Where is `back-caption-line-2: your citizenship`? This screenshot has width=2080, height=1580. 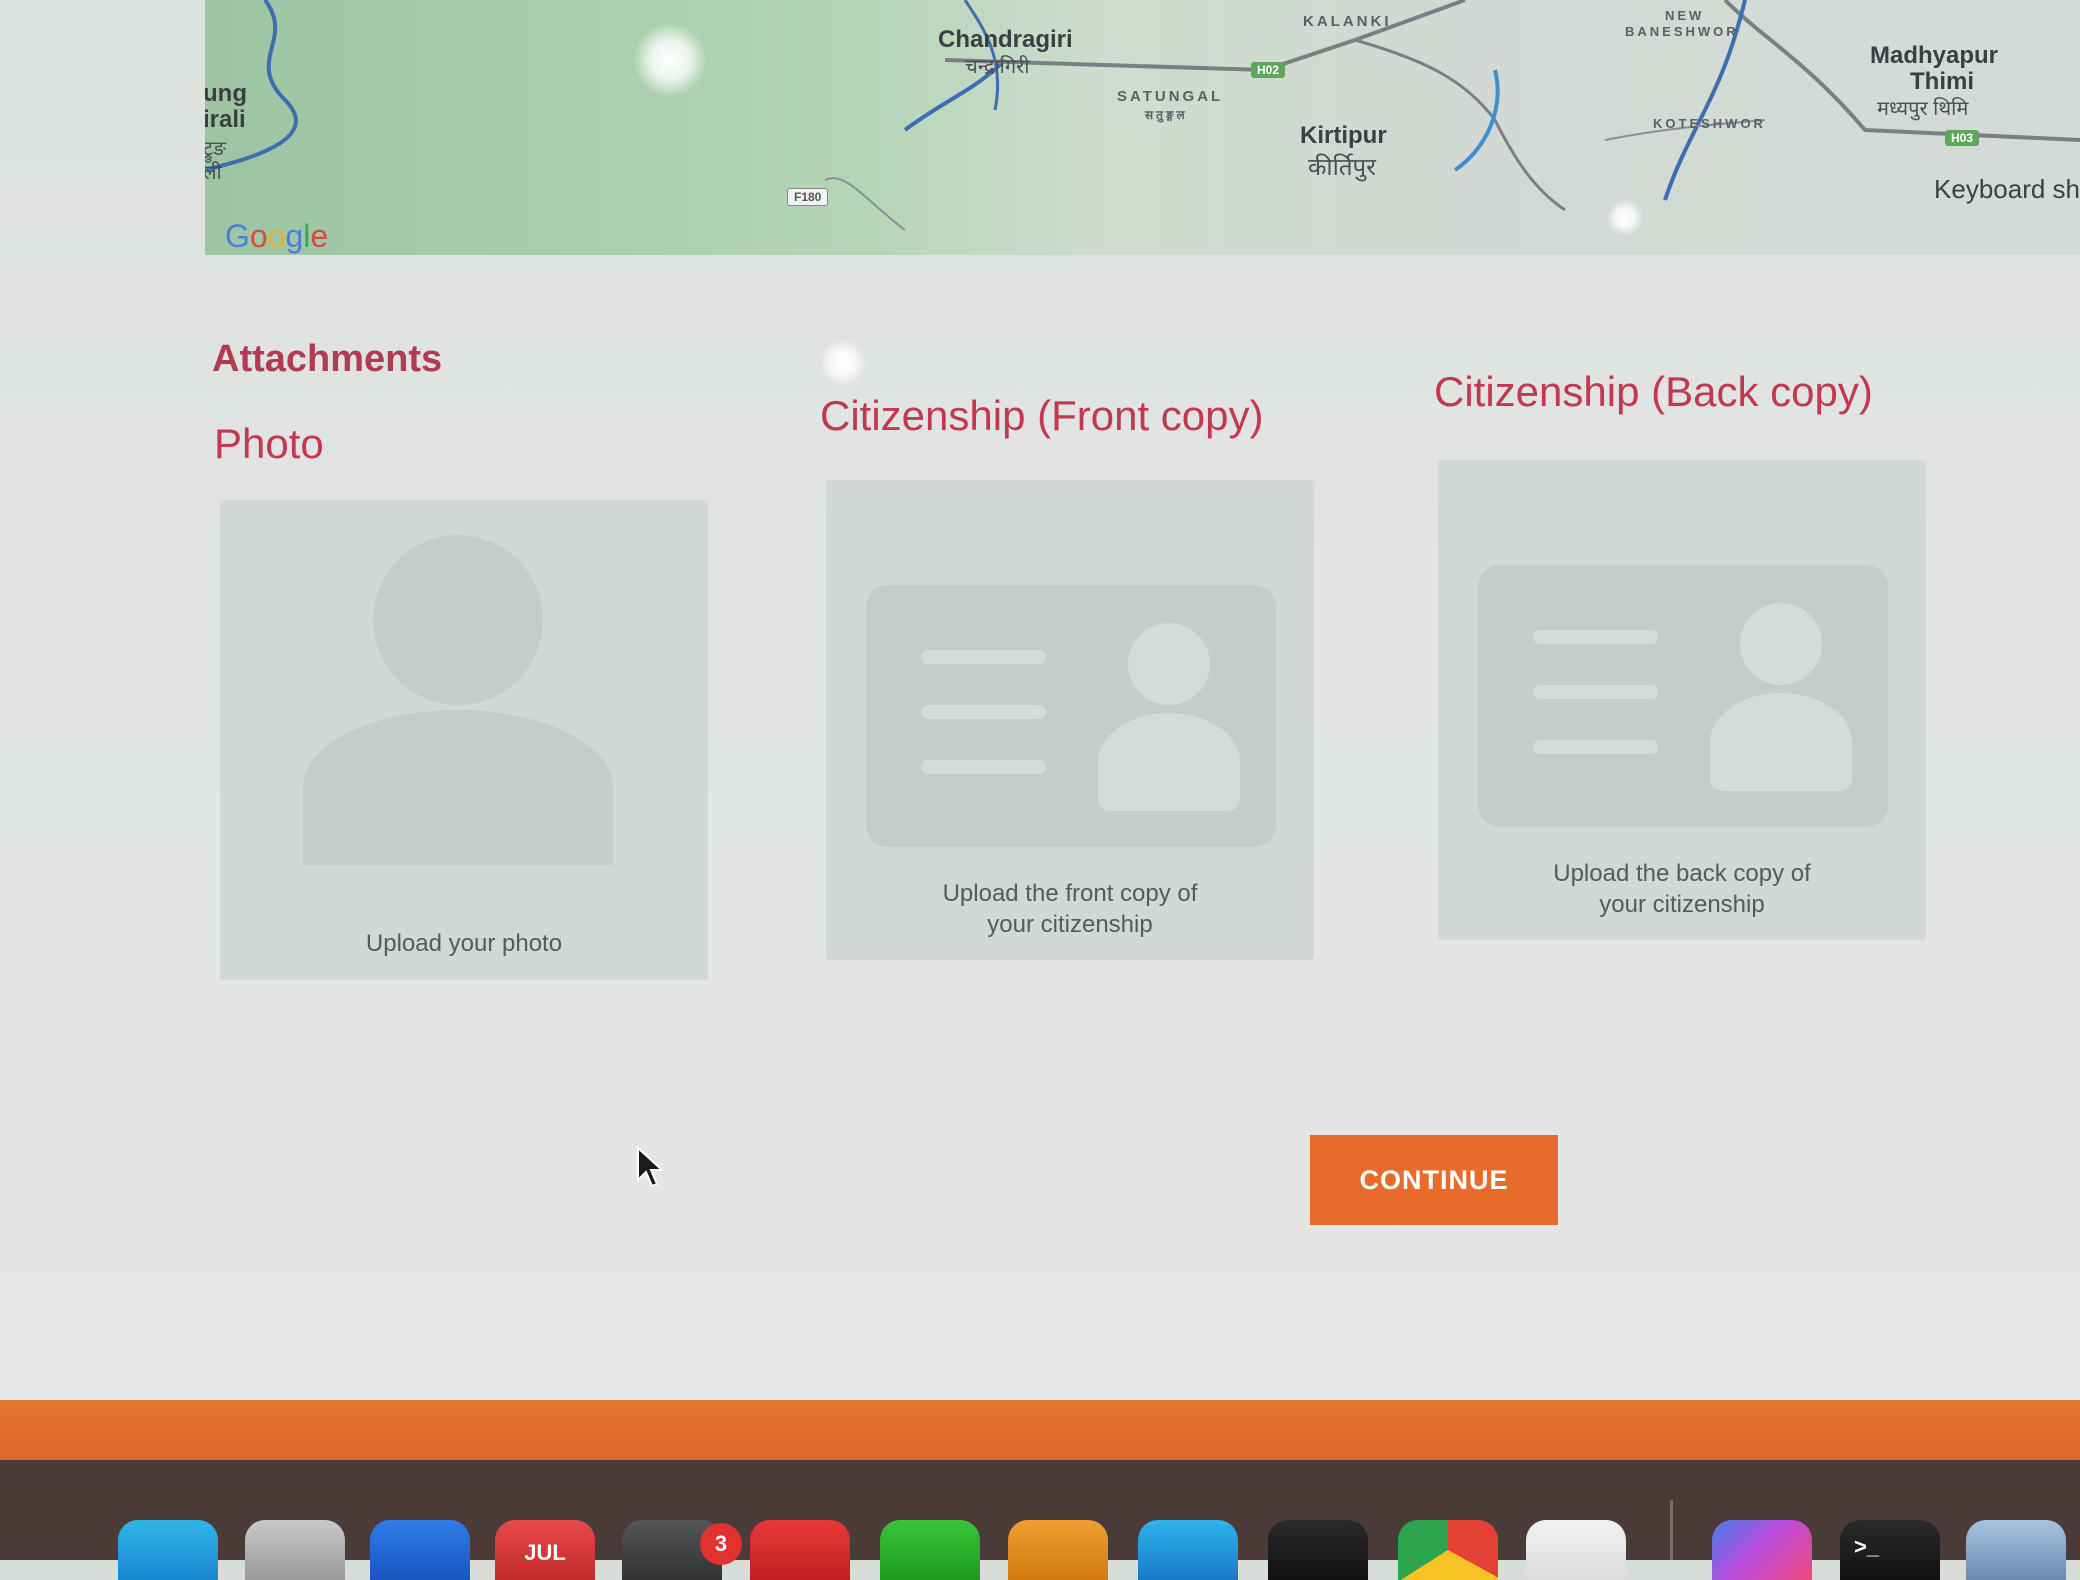 back-caption-line-2: your citizenship is located at coordinates (1682, 904).